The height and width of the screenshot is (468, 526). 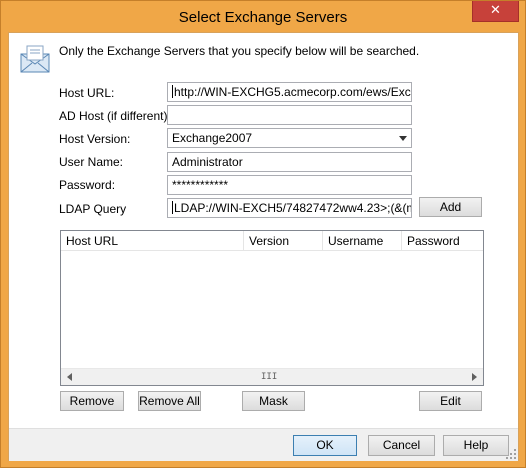 I want to click on host-url-label: Host URL:, so click(x=87, y=93).